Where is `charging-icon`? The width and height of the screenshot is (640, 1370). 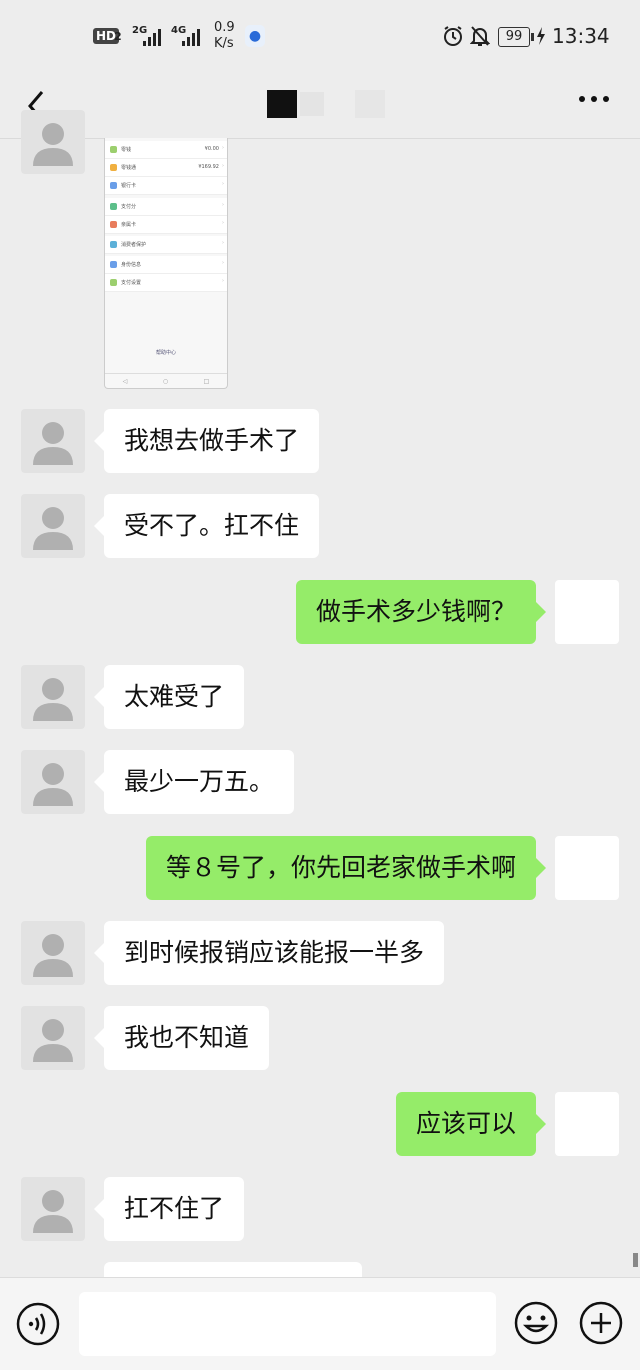
charging-icon is located at coordinates (541, 36).